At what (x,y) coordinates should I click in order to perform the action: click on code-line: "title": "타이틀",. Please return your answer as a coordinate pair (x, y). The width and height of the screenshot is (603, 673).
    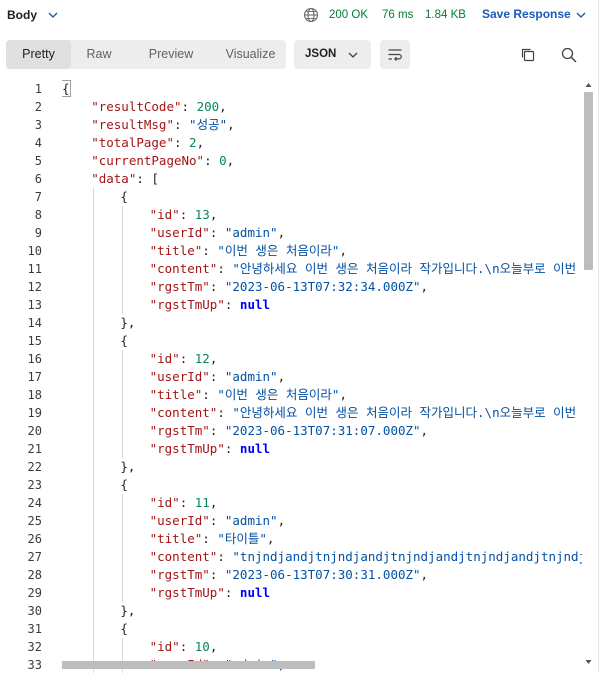
    Looking at the image, I should click on (322, 539).